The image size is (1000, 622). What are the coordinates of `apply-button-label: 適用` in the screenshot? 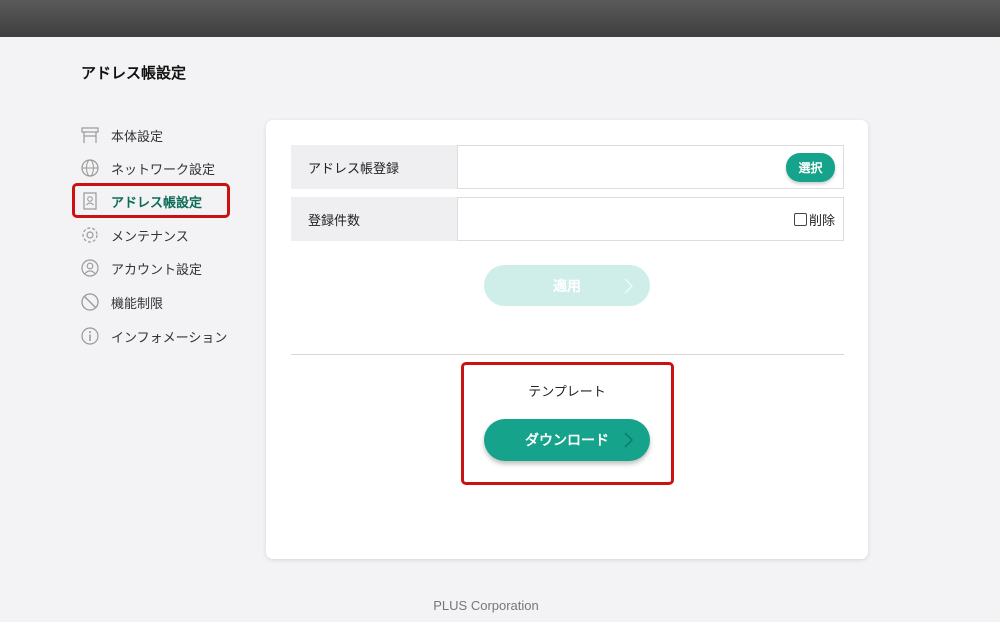 It's located at (567, 286).